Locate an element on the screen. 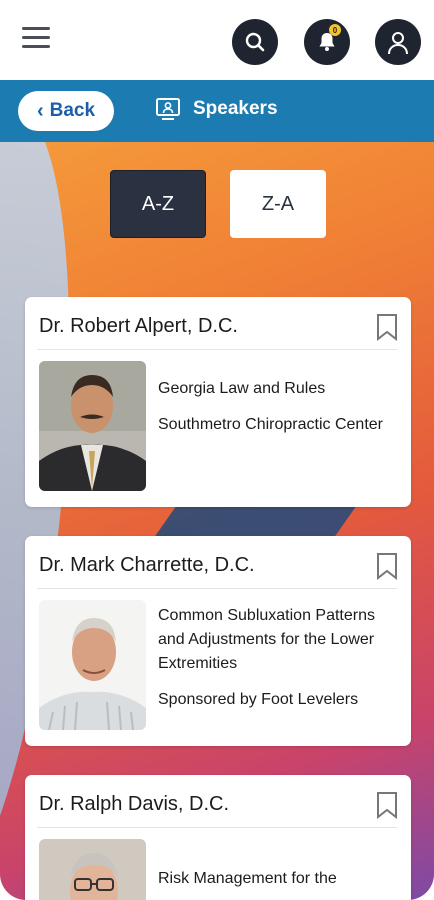 The image size is (434, 900). hamburger-menu-icon is located at coordinates (36, 39).